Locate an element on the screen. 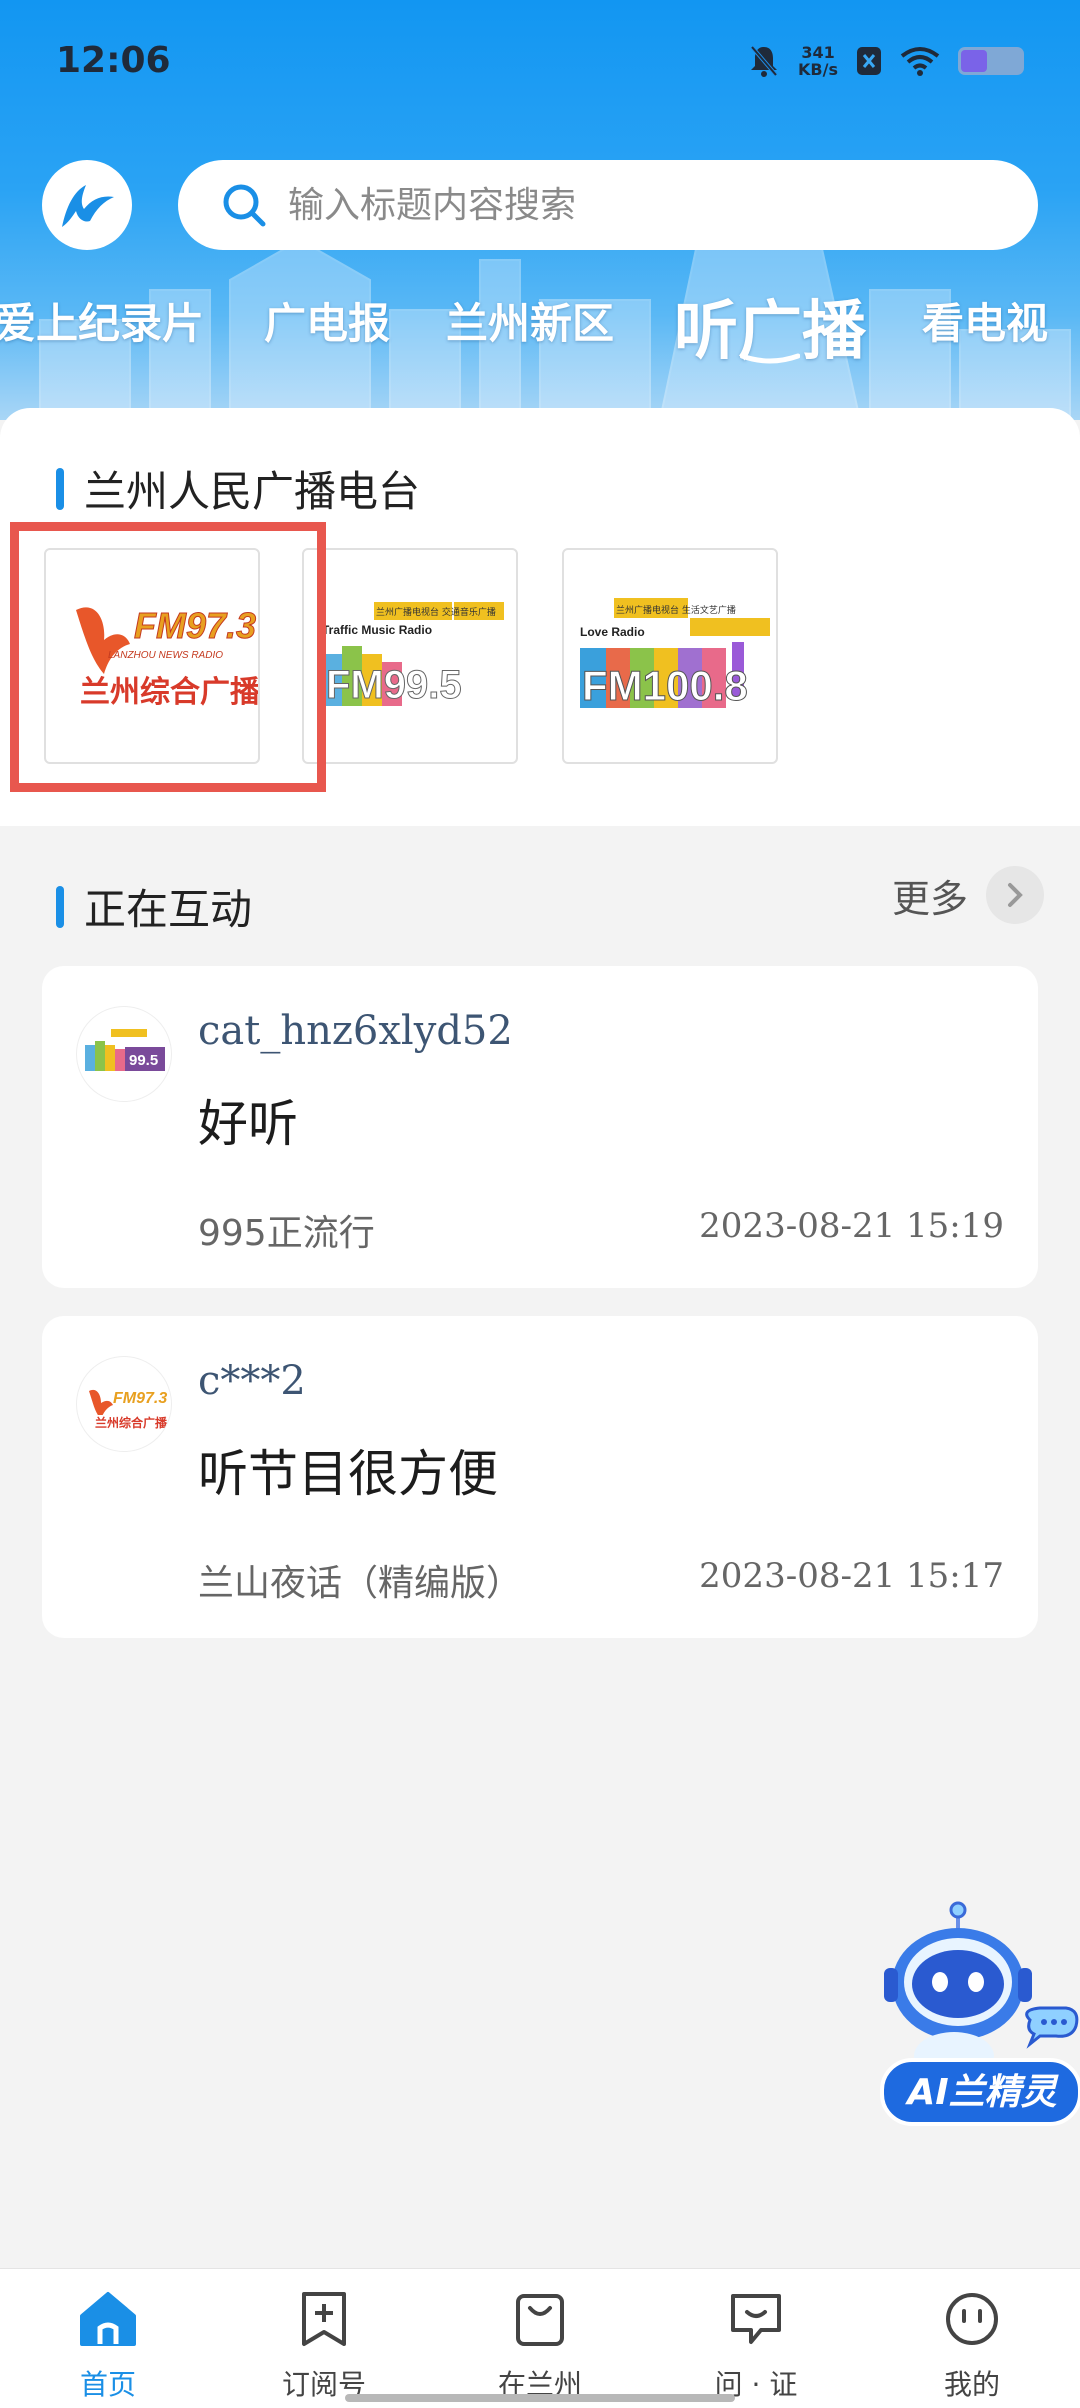 This screenshot has width=1080, height=2408. nav-home: 首页 is located at coordinates (108, 2345).